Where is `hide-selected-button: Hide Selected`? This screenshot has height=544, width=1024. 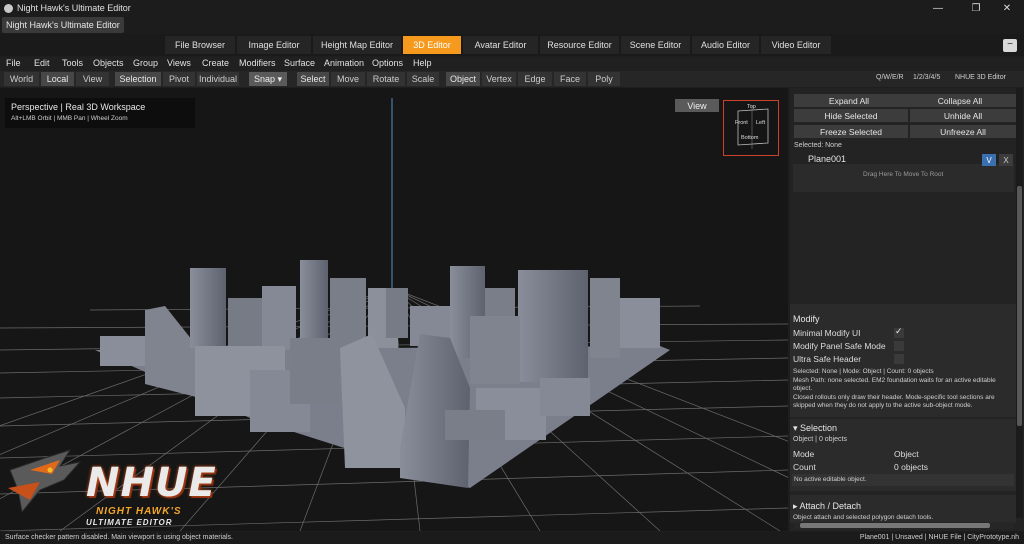
hide-selected-button: Hide Selected is located at coordinates (851, 115).